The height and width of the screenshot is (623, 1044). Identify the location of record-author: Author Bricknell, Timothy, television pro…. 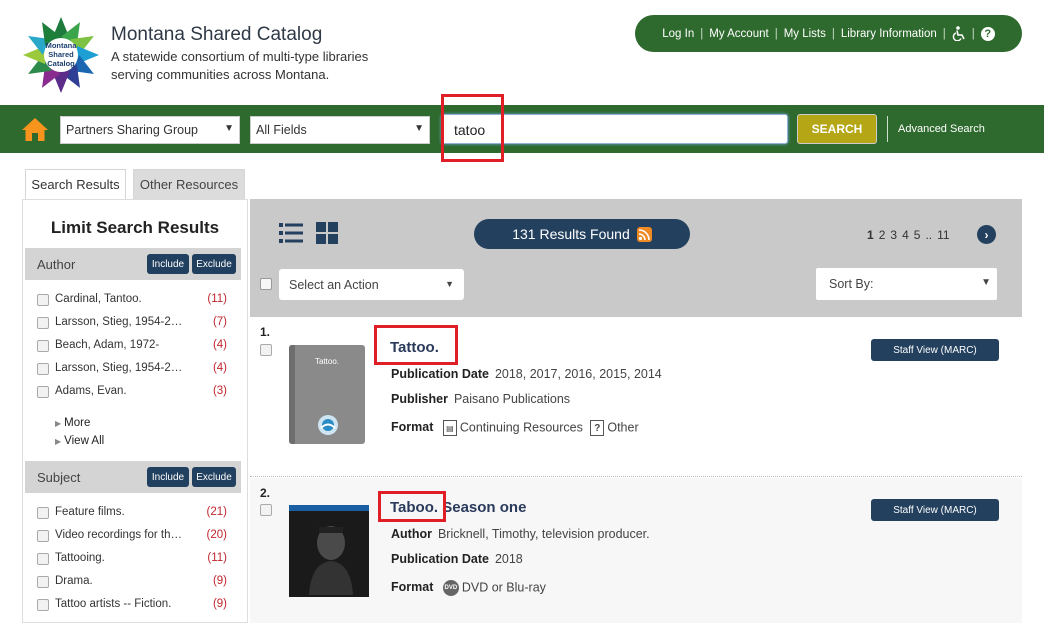
(520, 534).